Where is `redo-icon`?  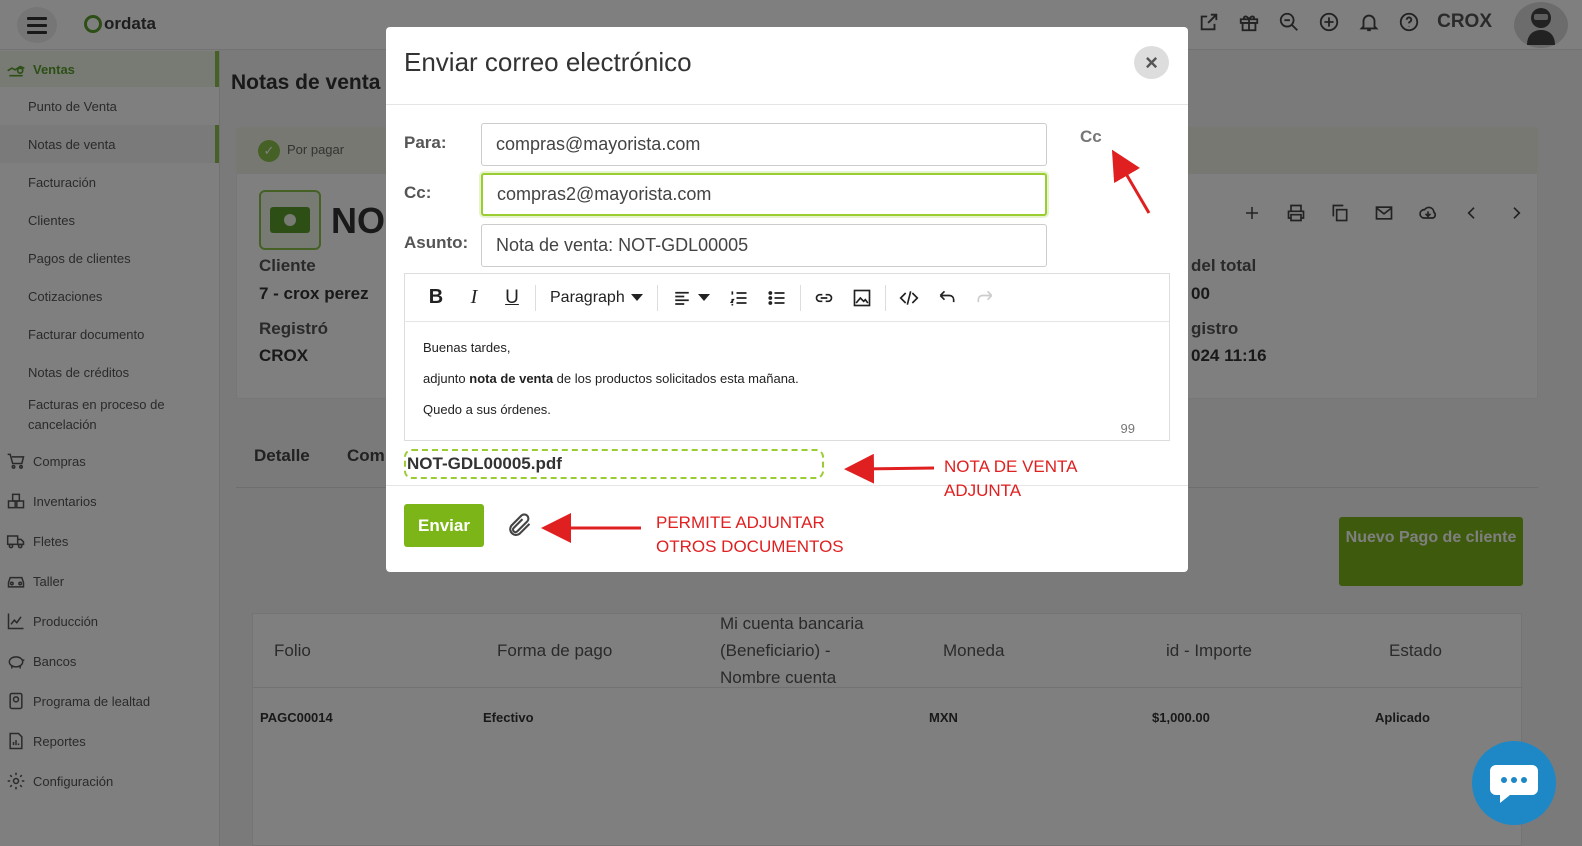
redo-icon is located at coordinates (984, 296).